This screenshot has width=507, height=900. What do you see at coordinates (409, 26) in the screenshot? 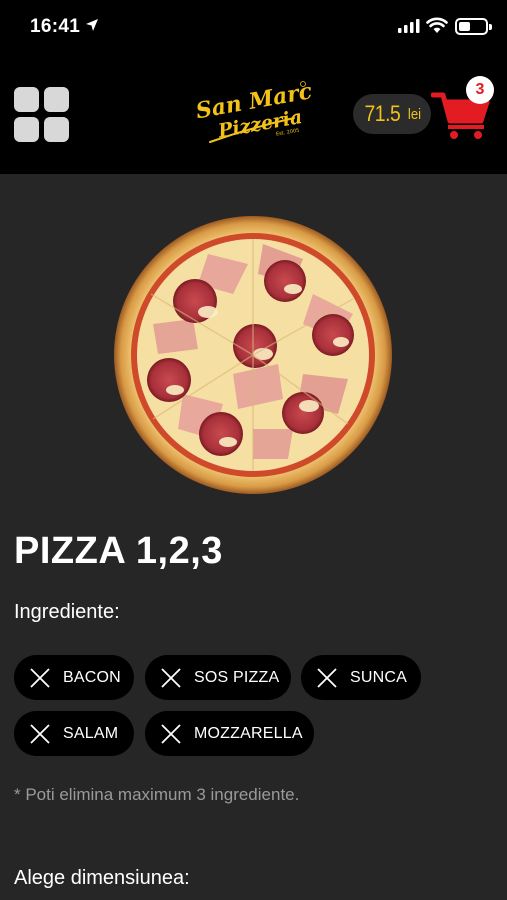
I see `cellular-signal-icon` at bounding box center [409, 26].